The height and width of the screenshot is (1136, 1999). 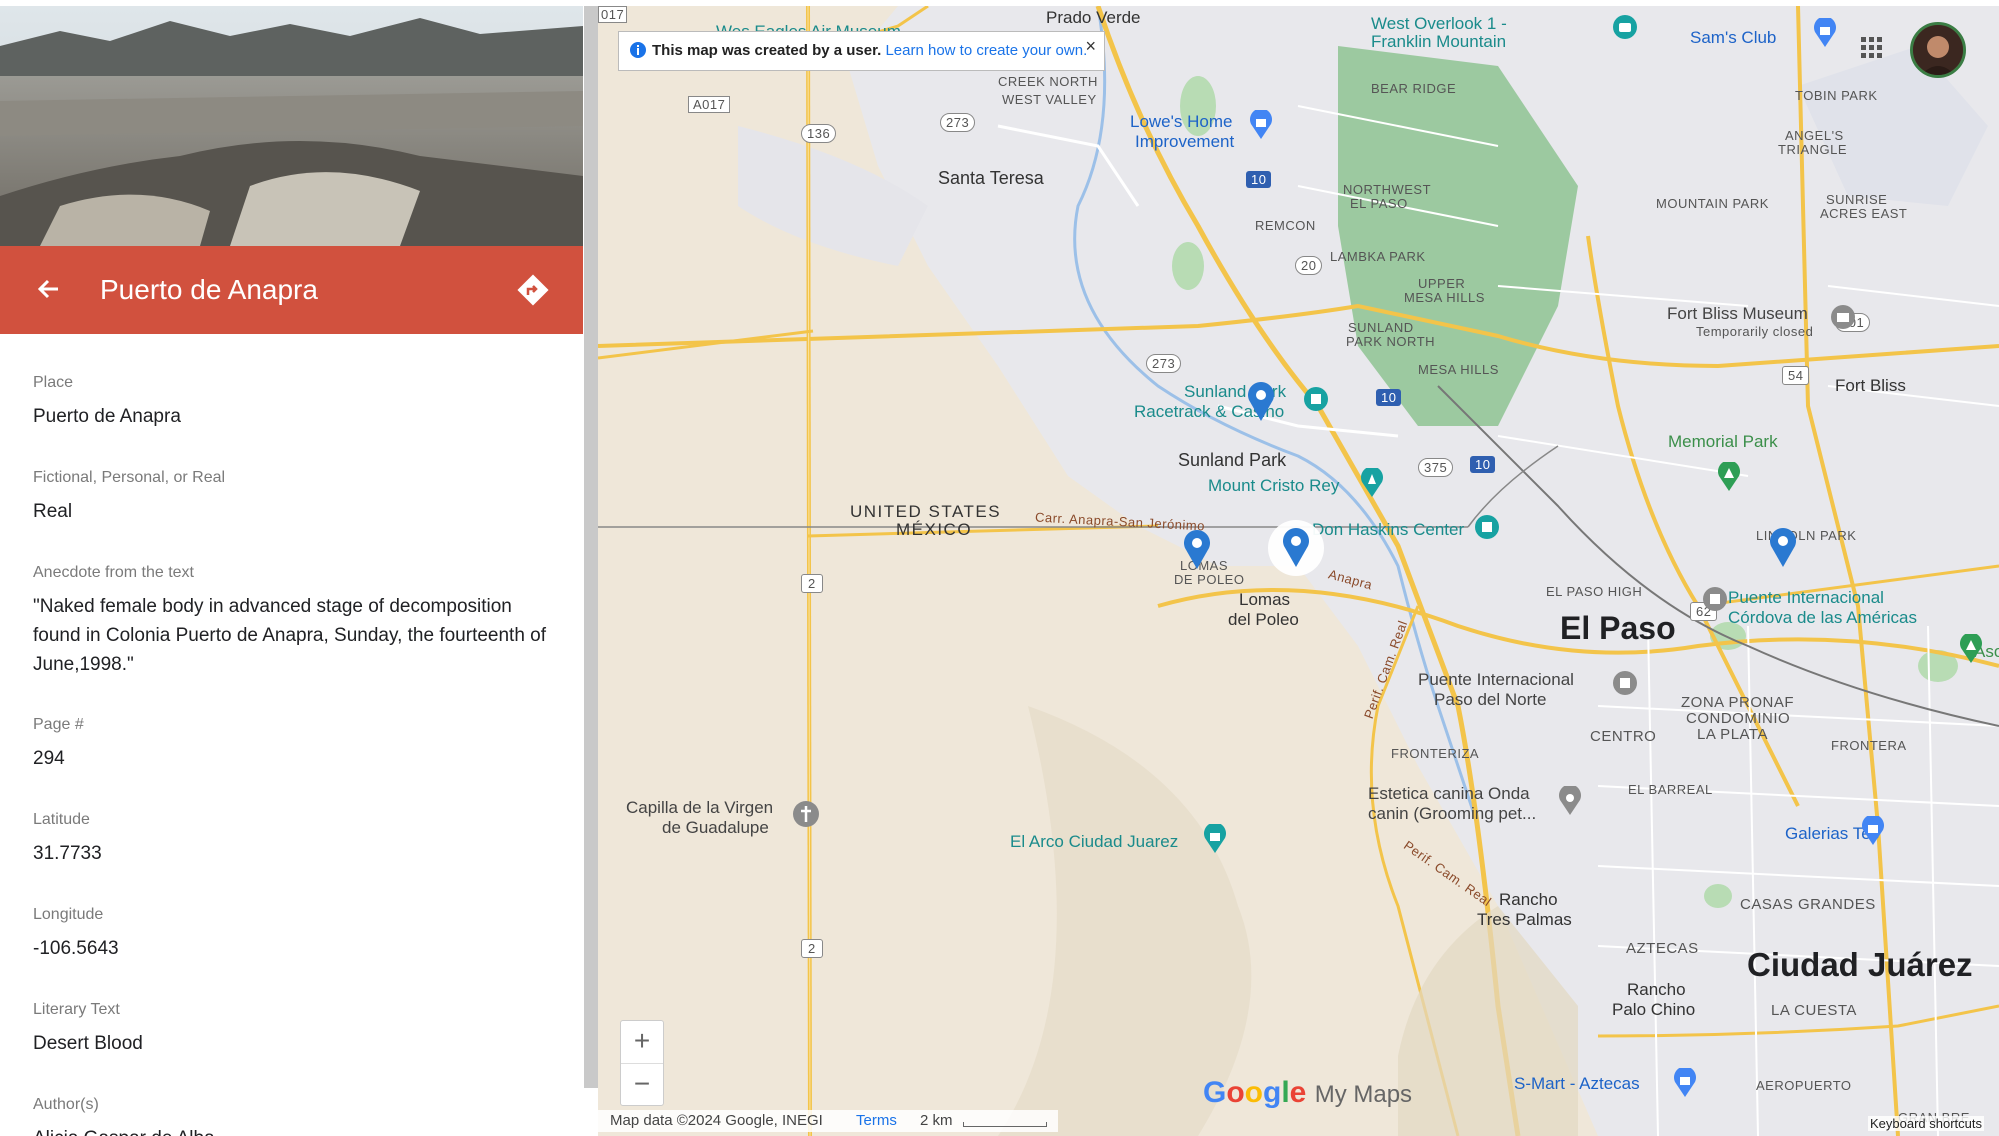 What do you see at coordinates (715, 827) in the screenshot?
I see `map-label: de Guadalupe` at bounding box center [715, 827].